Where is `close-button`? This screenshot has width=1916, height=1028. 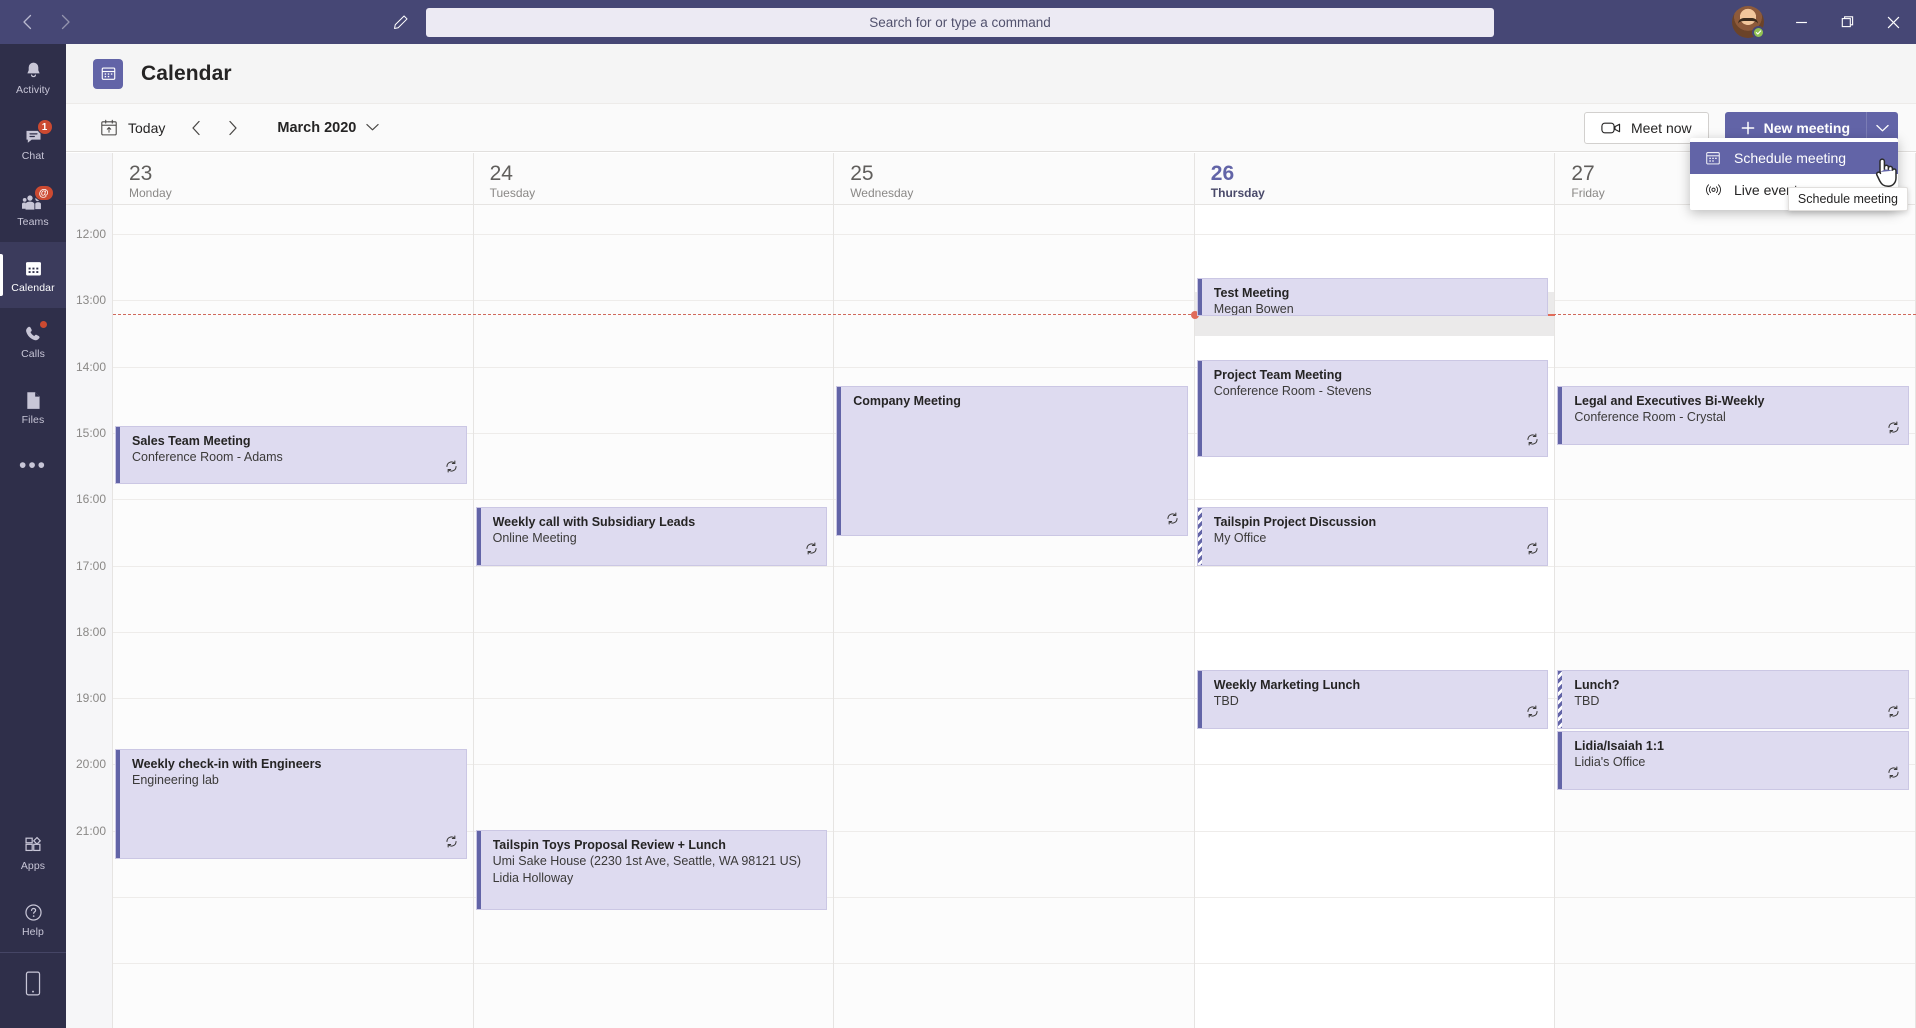
close-button is located at coordinates (1893, 22).